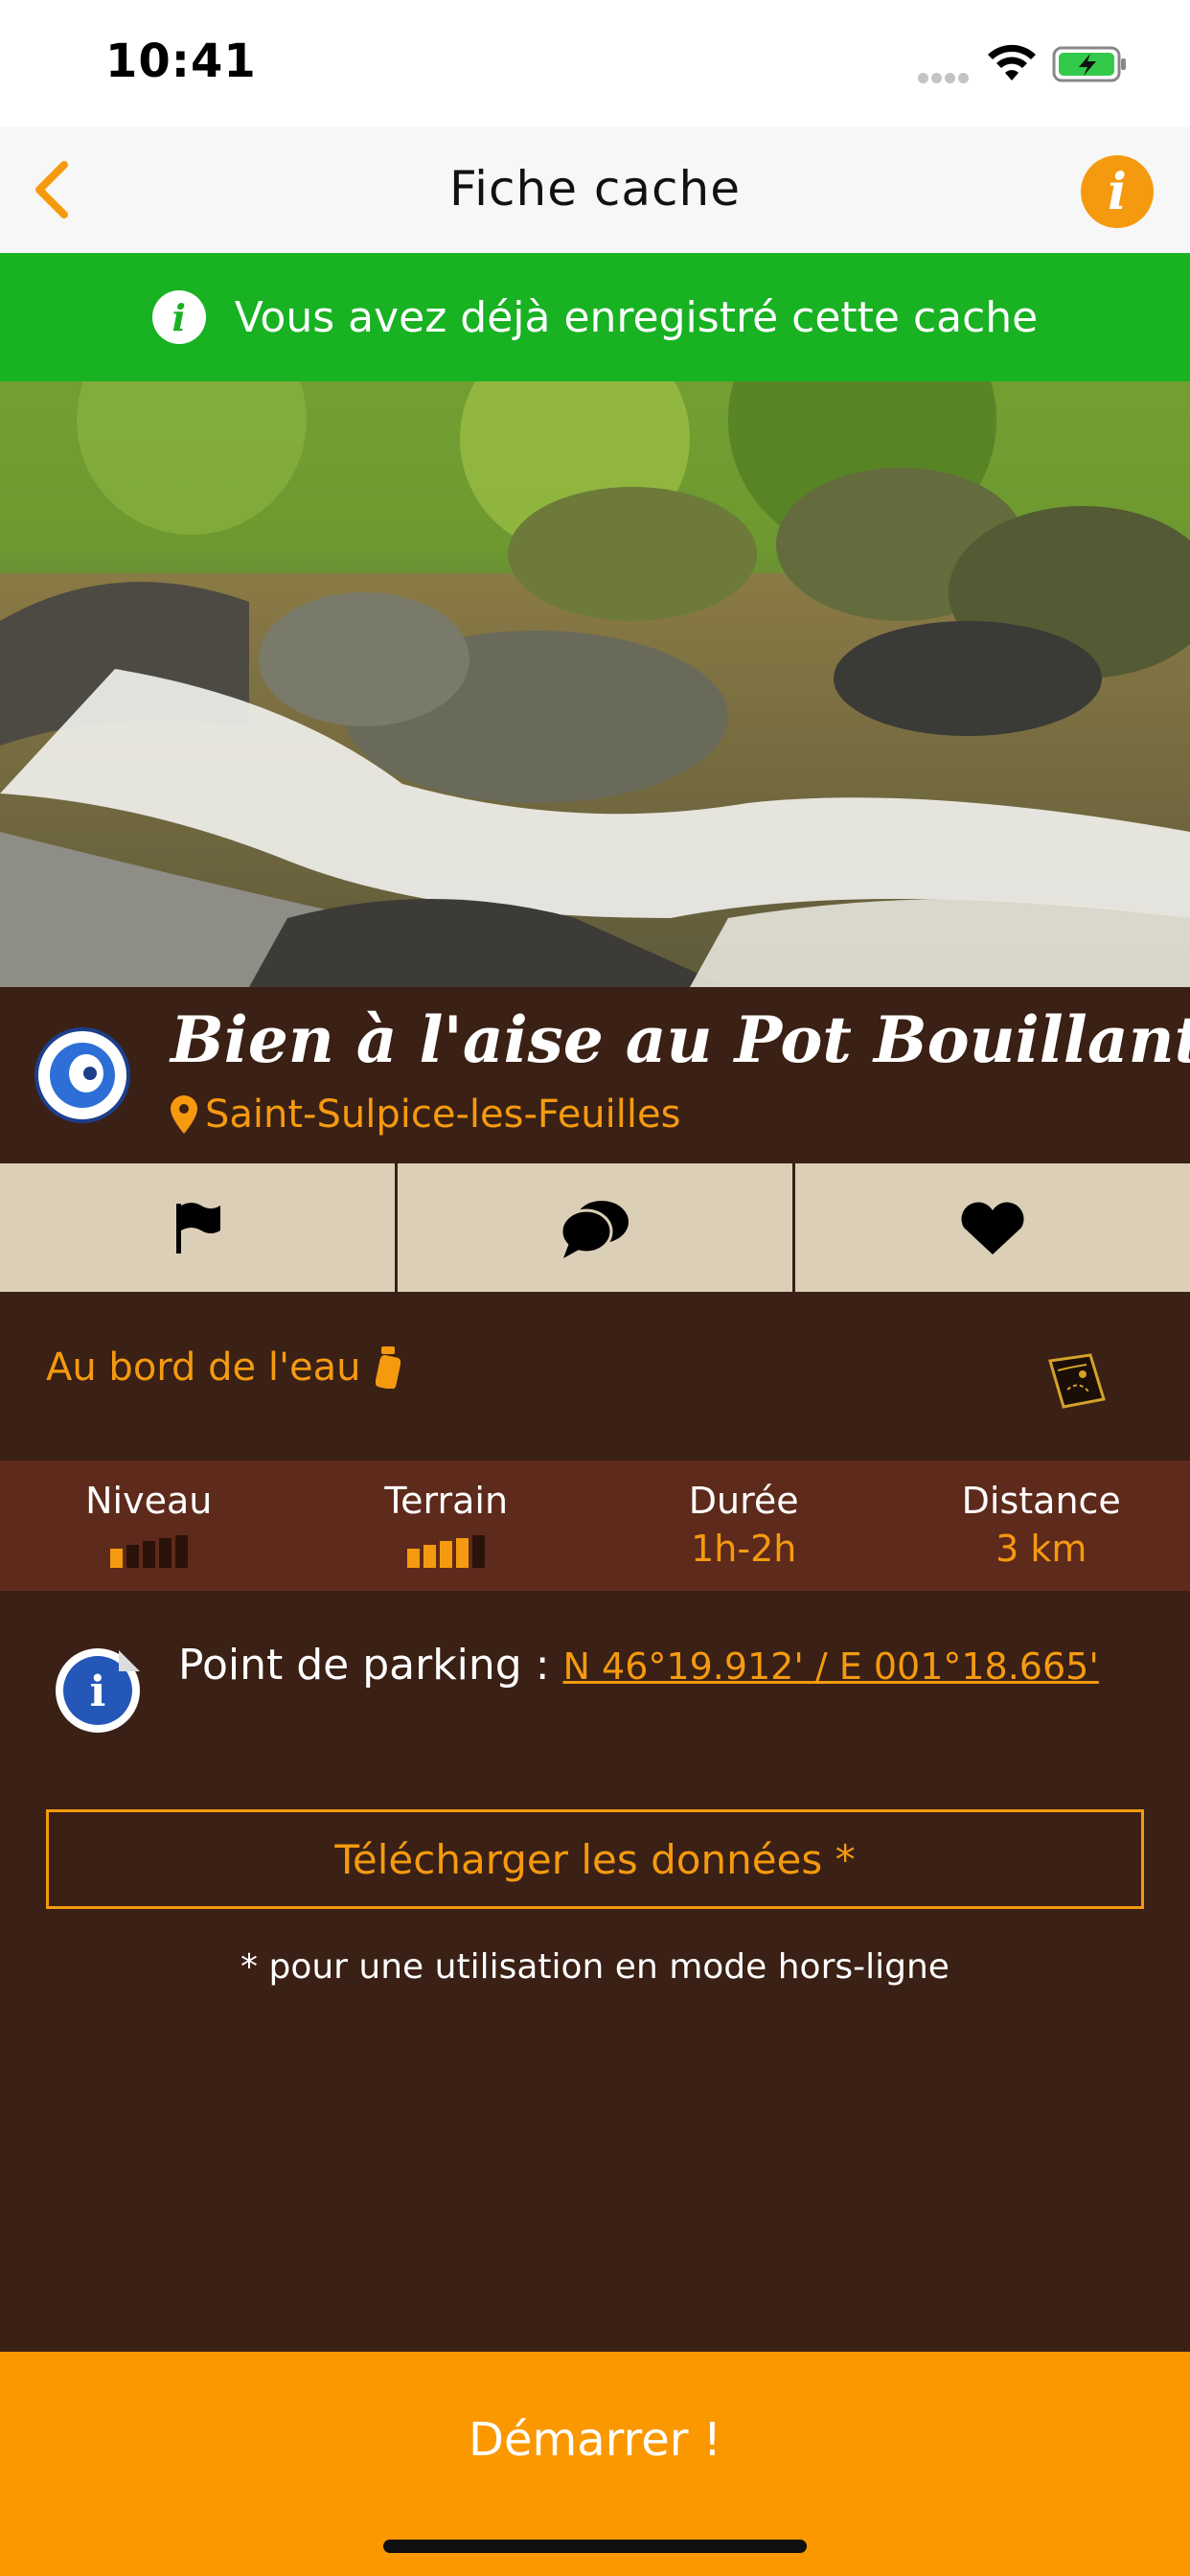 This screenshot has width=1190, height=2576. I want to click on difficulty-bars, so click(149, 1552).